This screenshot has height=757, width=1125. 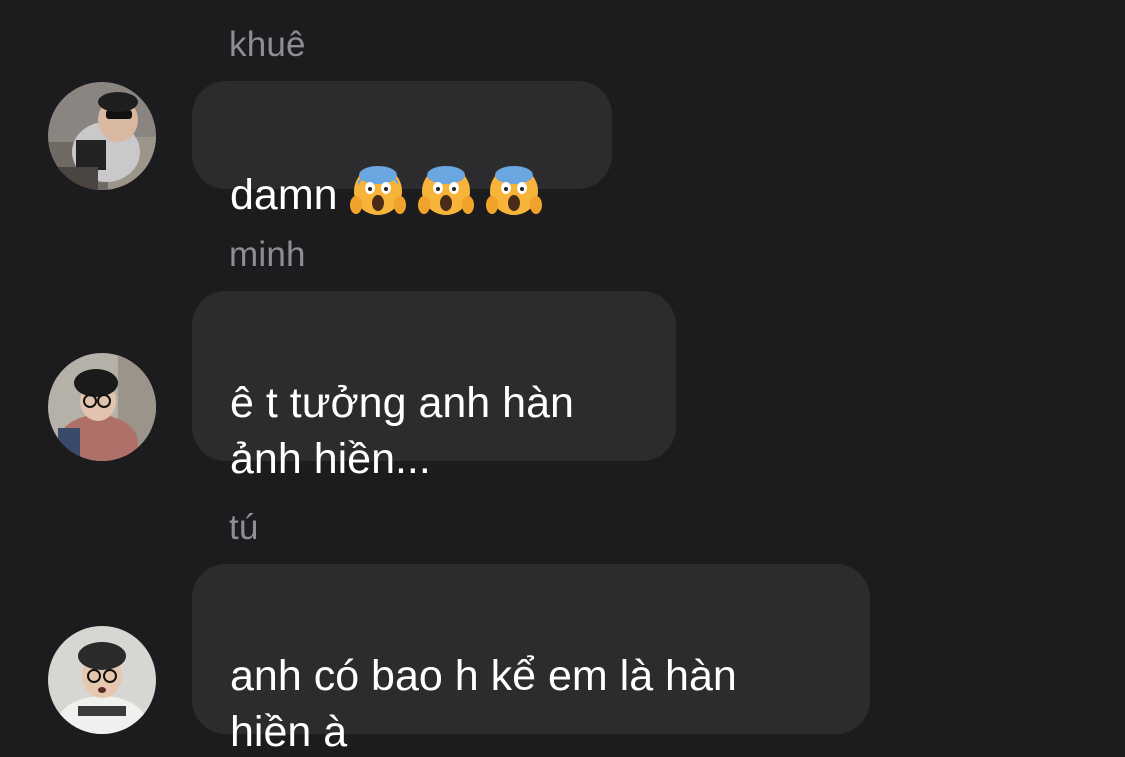 What do you see at coordinates (284, 195) in the screenshot?
I see `message-text: damn` at bounding box center [284, 195].